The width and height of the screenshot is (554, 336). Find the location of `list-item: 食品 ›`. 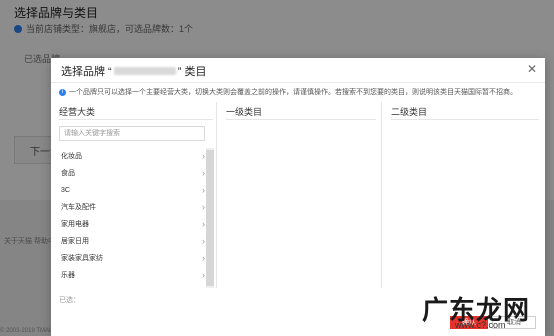

list-item: 食品 › is located at coordinates (136, 173).